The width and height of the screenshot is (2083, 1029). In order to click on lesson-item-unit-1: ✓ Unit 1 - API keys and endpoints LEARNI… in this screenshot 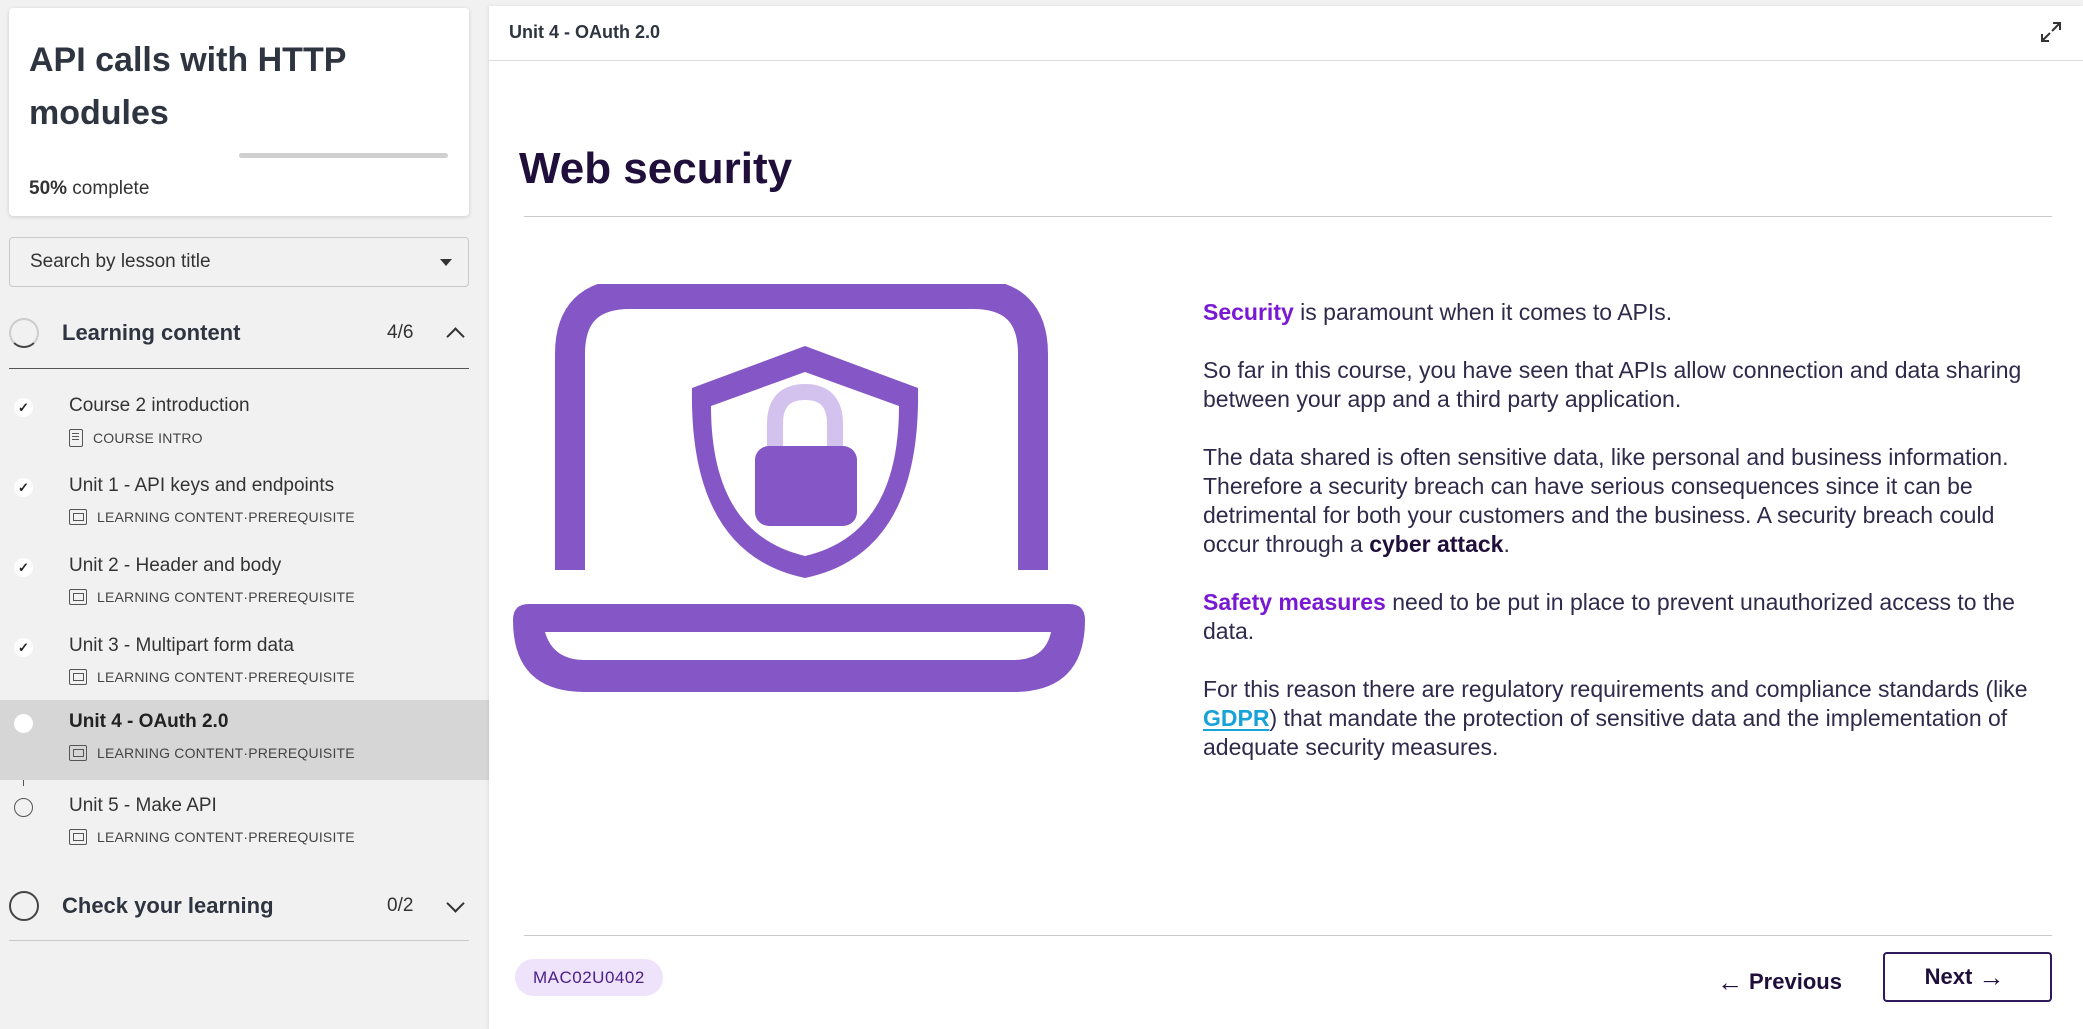, I will do `click(244, 504)`.